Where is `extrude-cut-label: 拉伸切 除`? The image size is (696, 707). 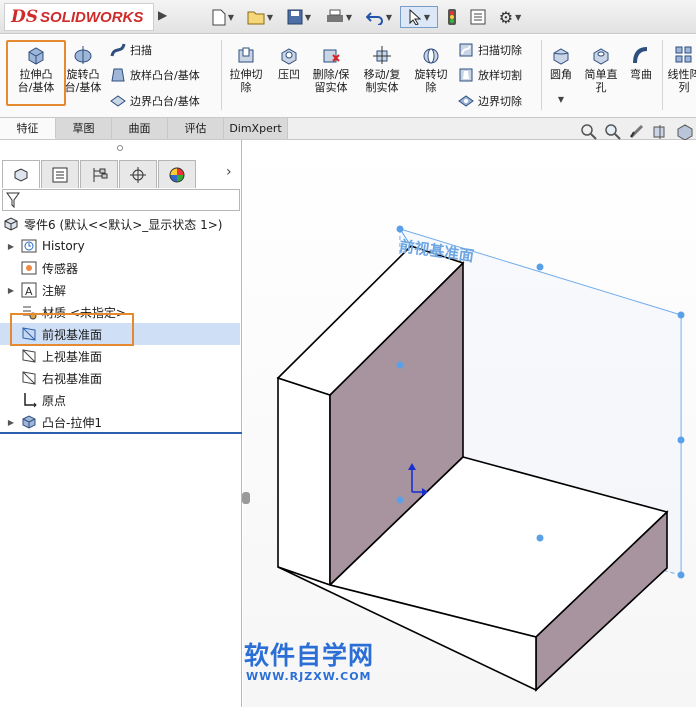
extrude-cut-label: 拉伸切 除 is located at coordinates (246, 81).